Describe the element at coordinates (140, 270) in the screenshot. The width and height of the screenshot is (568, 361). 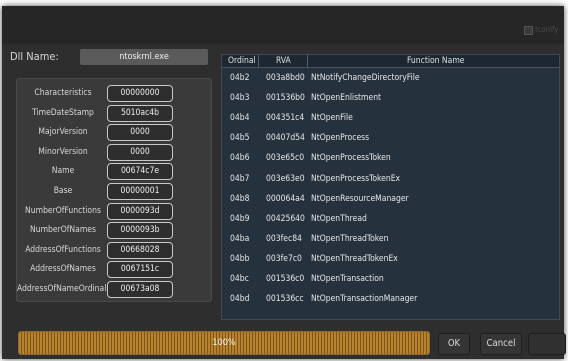
I see `property-value-field: 0067151c` at that location.